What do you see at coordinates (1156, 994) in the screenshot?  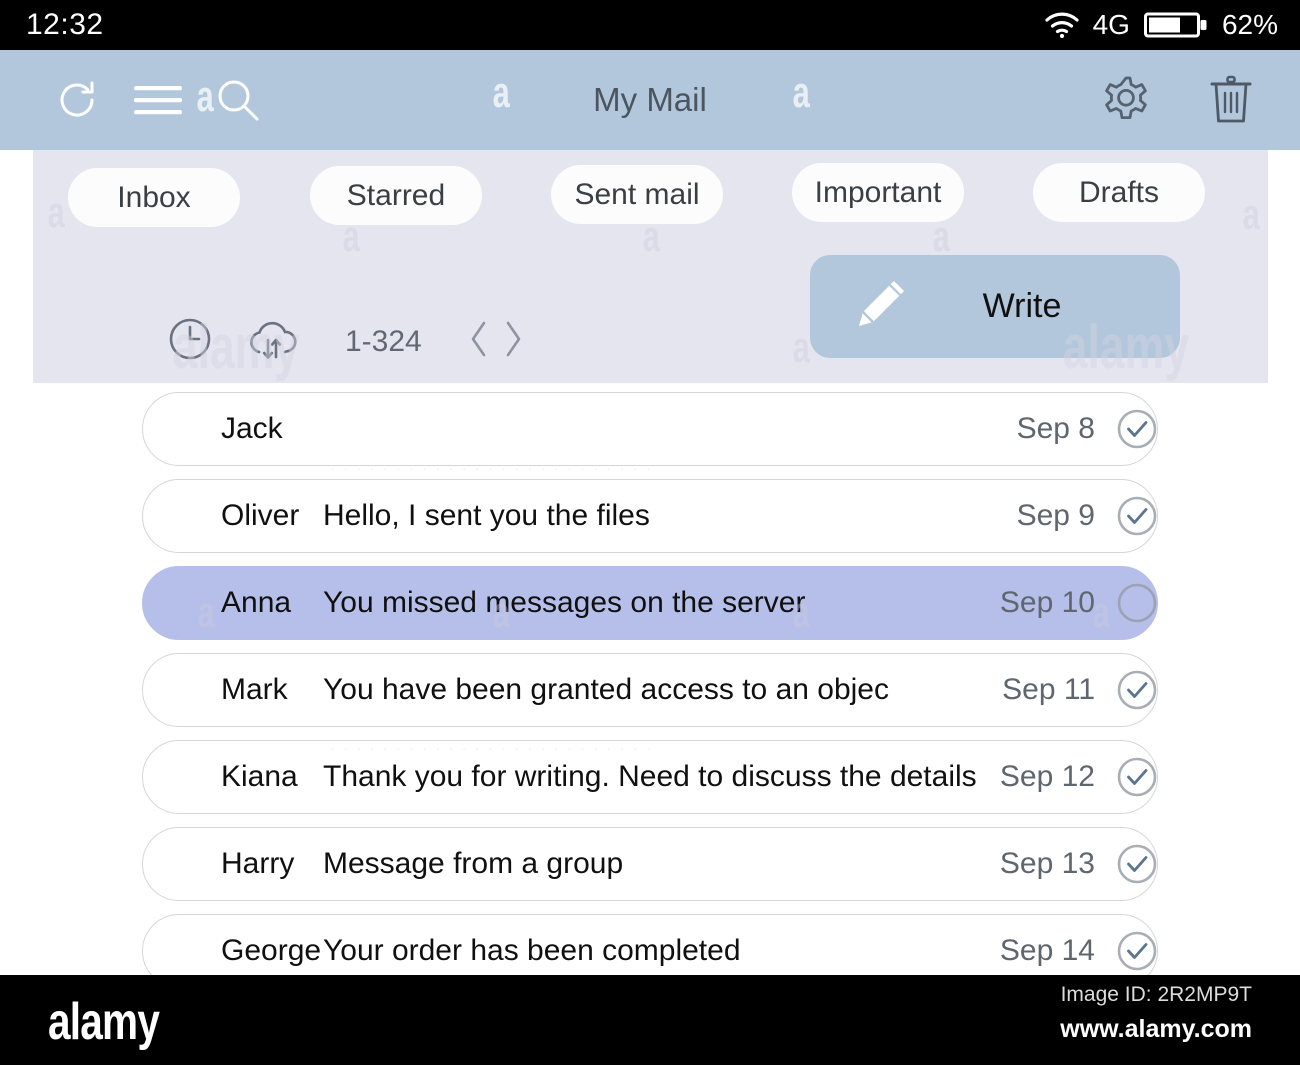 I see `image-id-label: Image ID: 2R2MP9T` at bounding box center [1156, 994].